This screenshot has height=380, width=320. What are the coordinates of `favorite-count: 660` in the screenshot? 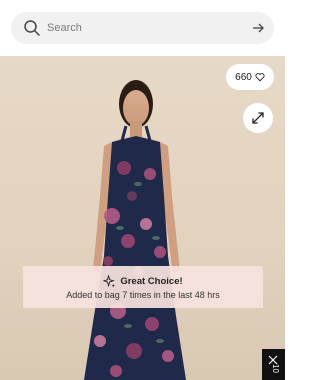 It's located at (243, 77).